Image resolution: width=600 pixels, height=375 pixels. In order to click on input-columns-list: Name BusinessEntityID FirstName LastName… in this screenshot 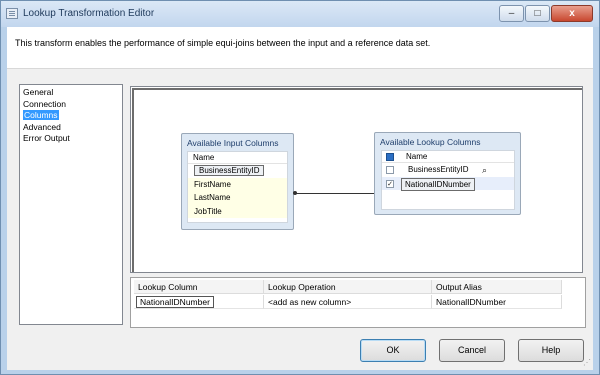, I will do `click(237, 187)`.